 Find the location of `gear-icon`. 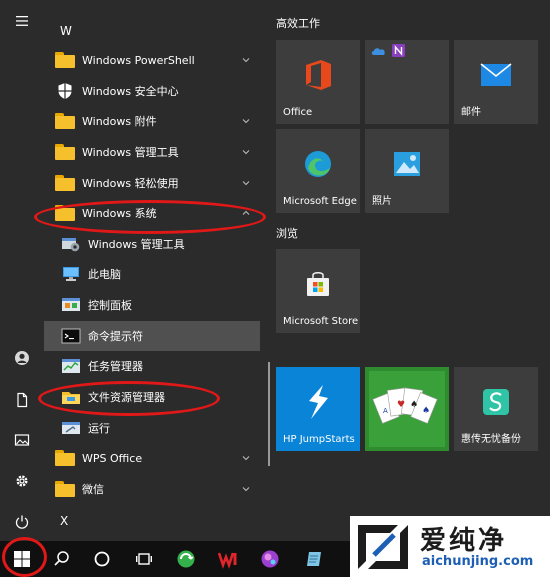

gear-icon is located at coordinates (22, 481).